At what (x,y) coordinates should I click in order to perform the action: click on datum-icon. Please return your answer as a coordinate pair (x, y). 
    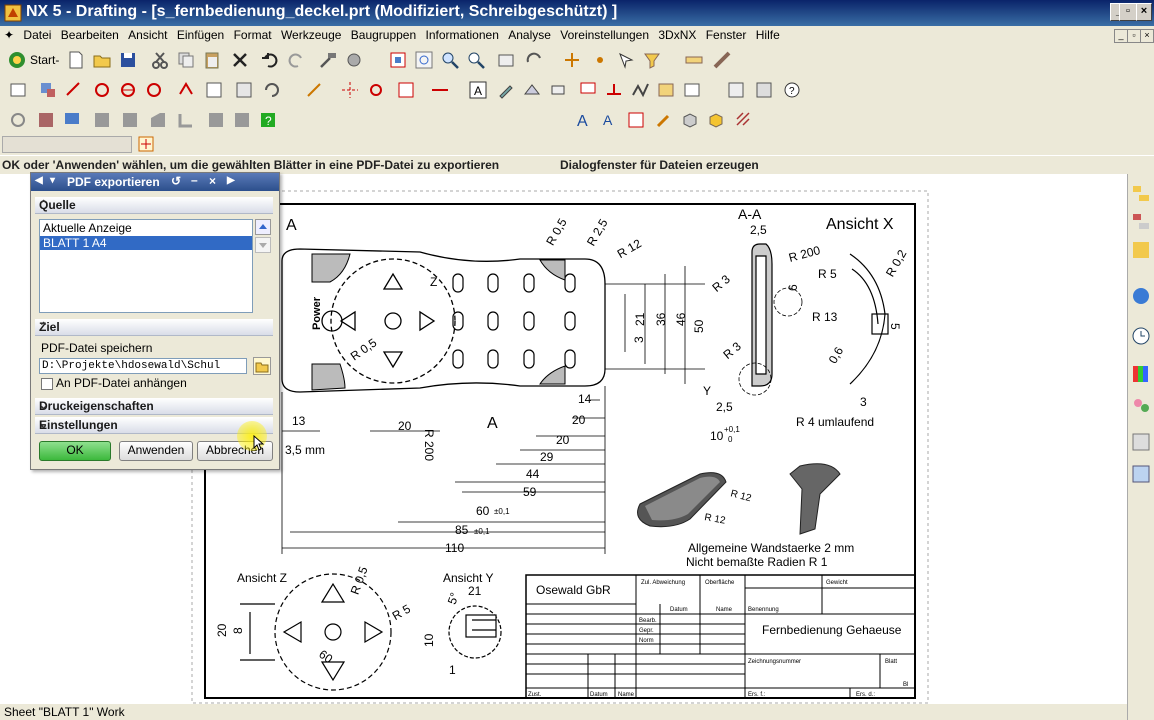
    Looking at the image, I should click on (558, 90).